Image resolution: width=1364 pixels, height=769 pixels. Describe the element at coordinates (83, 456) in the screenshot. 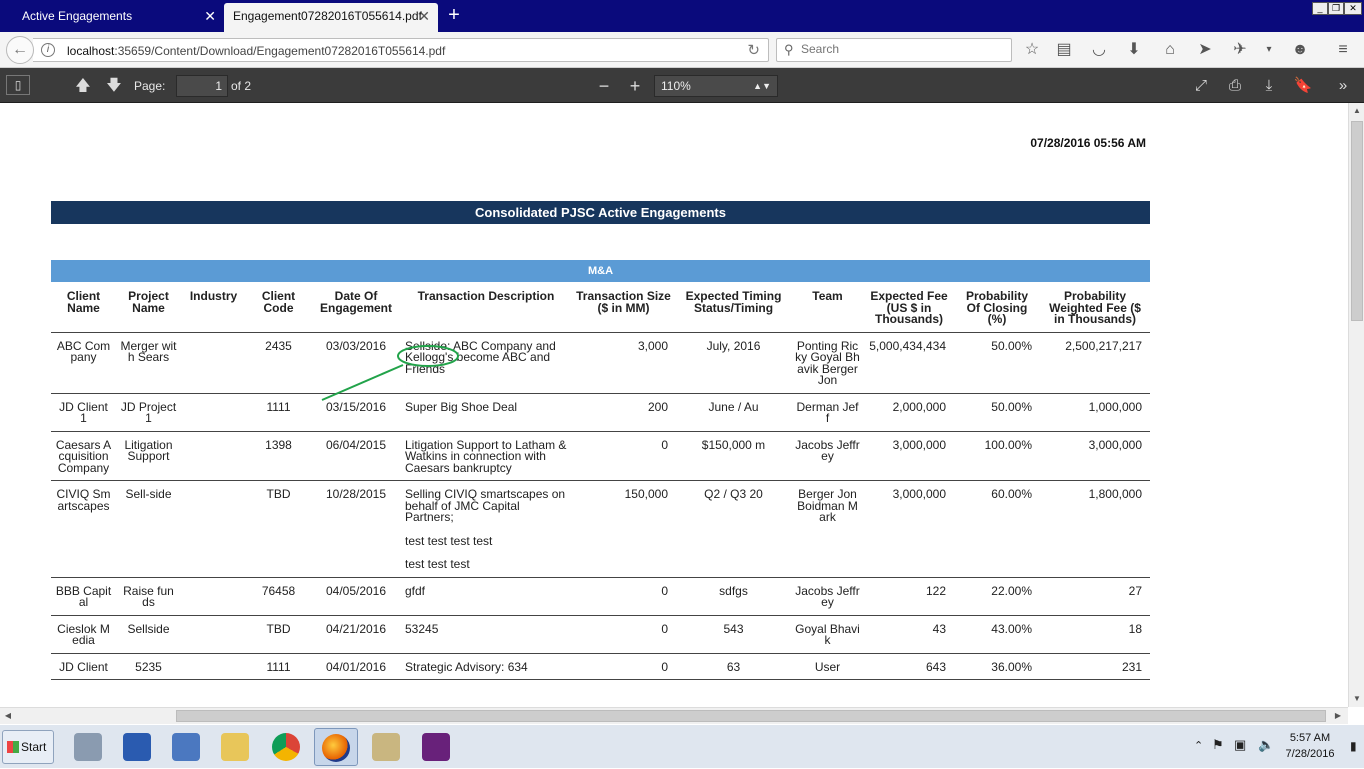

I see `cell-client: Caesars Acquisition Company` at that location.